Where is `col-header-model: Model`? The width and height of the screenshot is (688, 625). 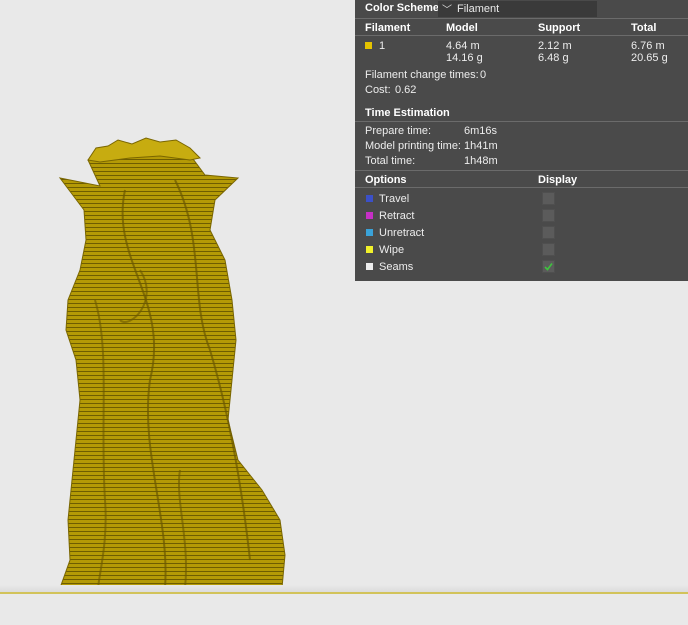 col-header-model: Model is located at coordinates (462, 28).